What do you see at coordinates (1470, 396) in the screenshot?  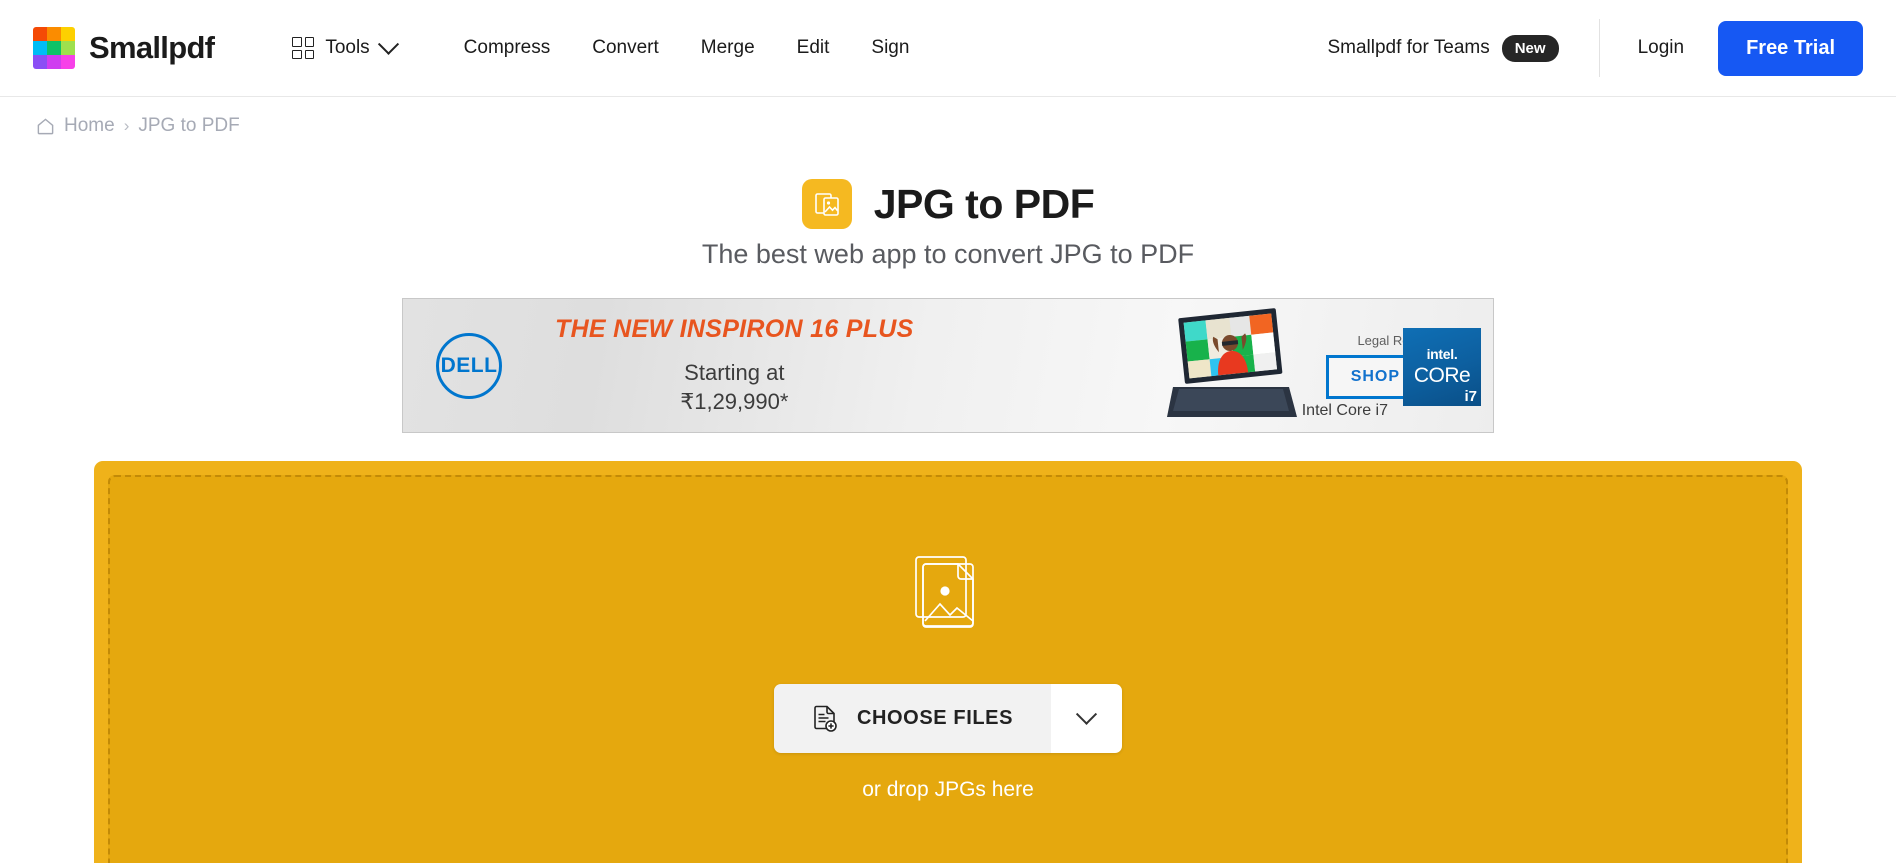 I see `intel-badge-corner: i7` at bounding box center [1470, 396].